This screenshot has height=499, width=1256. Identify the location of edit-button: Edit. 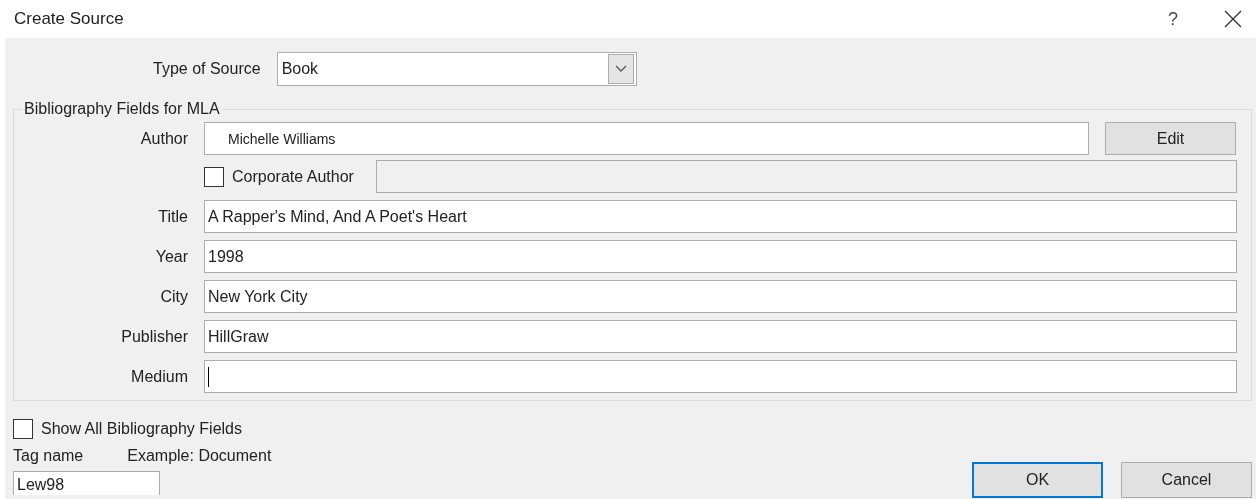
(1170, 138).